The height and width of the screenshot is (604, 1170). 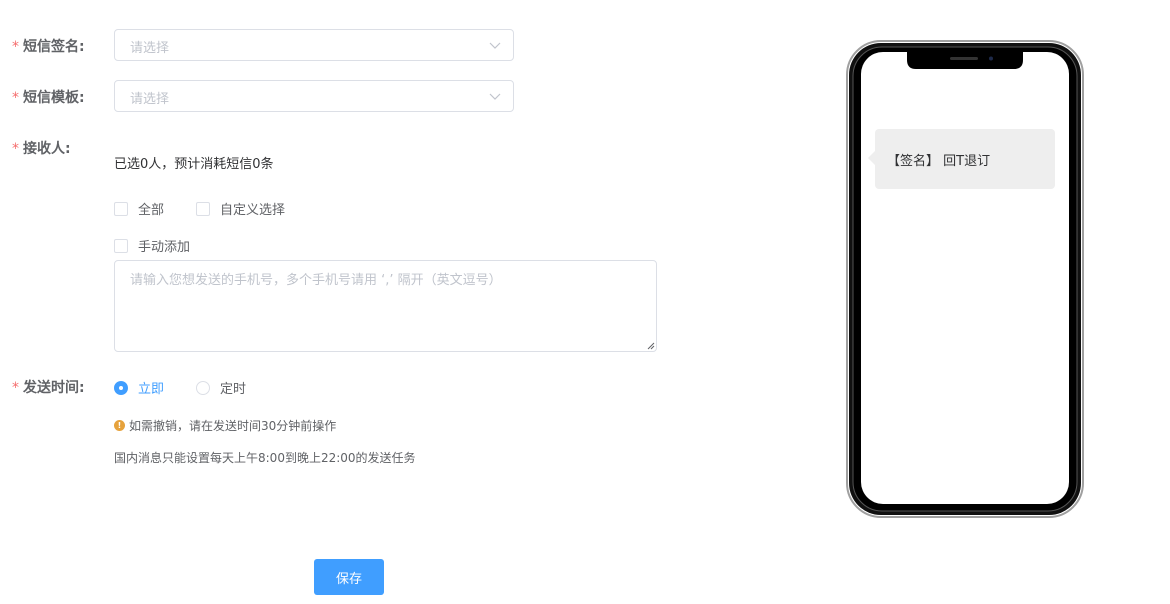 I want to click on signature-label: * 短信签名:, so click(x=48, y=47).